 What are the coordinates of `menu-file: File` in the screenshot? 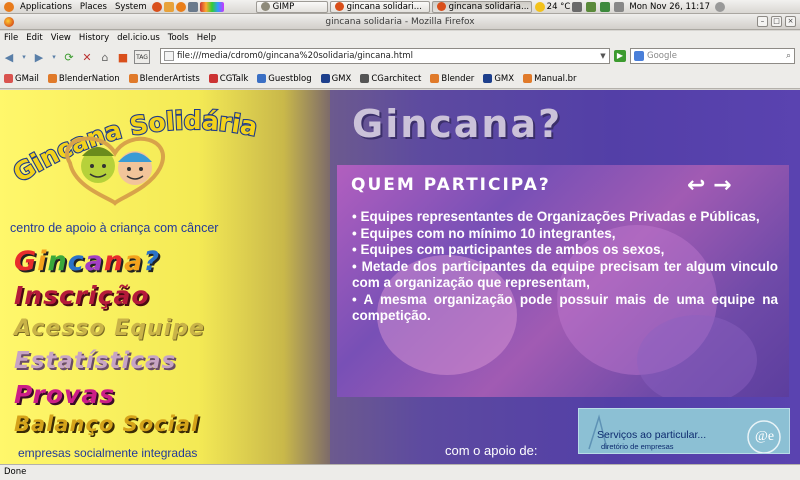 It's located at (11, 38).